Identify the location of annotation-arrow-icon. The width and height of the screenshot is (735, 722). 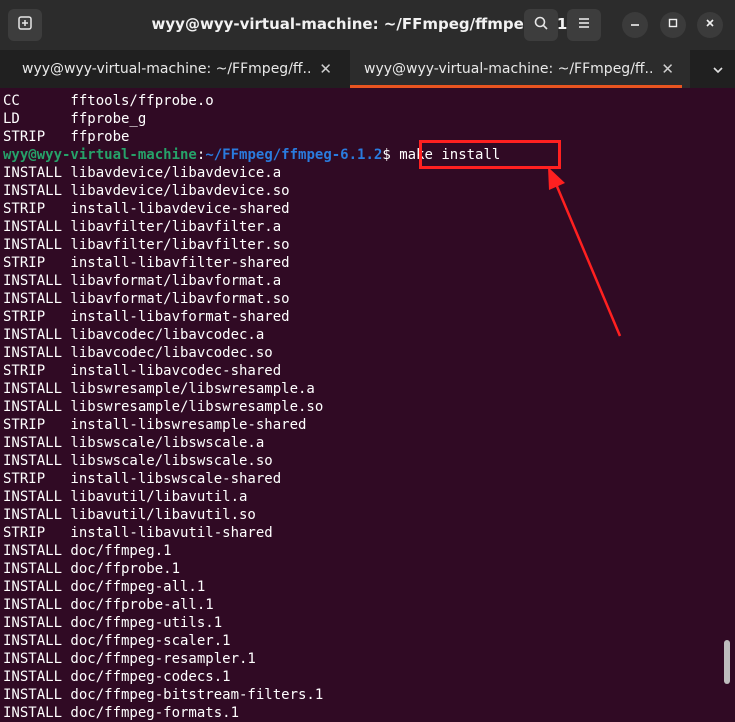
(585, 252).